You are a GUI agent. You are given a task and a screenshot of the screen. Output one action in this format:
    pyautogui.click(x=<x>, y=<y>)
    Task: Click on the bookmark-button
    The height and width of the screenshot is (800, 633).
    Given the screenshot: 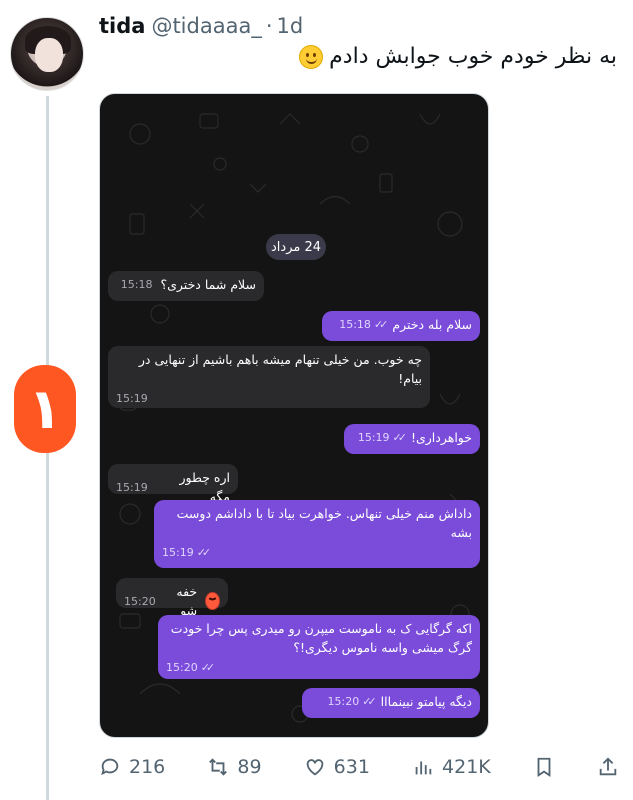 What is the action you would take?
    pyautogui.click(x=544, y=767)
    